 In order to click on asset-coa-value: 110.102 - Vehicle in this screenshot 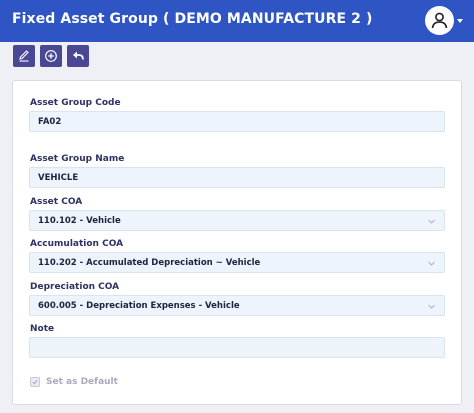, I will do `click(79, 221)`.